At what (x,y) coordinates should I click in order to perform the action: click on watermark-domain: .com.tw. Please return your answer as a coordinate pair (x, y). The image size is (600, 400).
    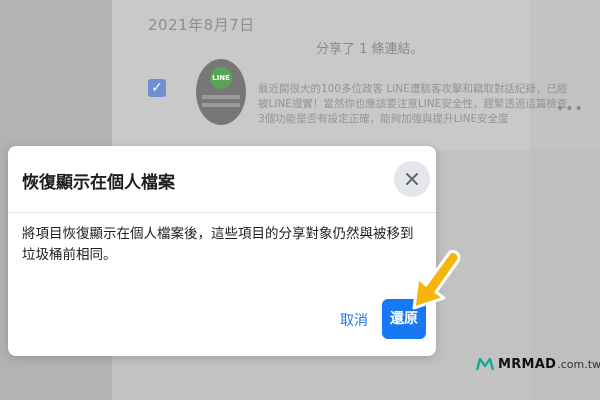
    Looking at the image, I should click on (578, 364).